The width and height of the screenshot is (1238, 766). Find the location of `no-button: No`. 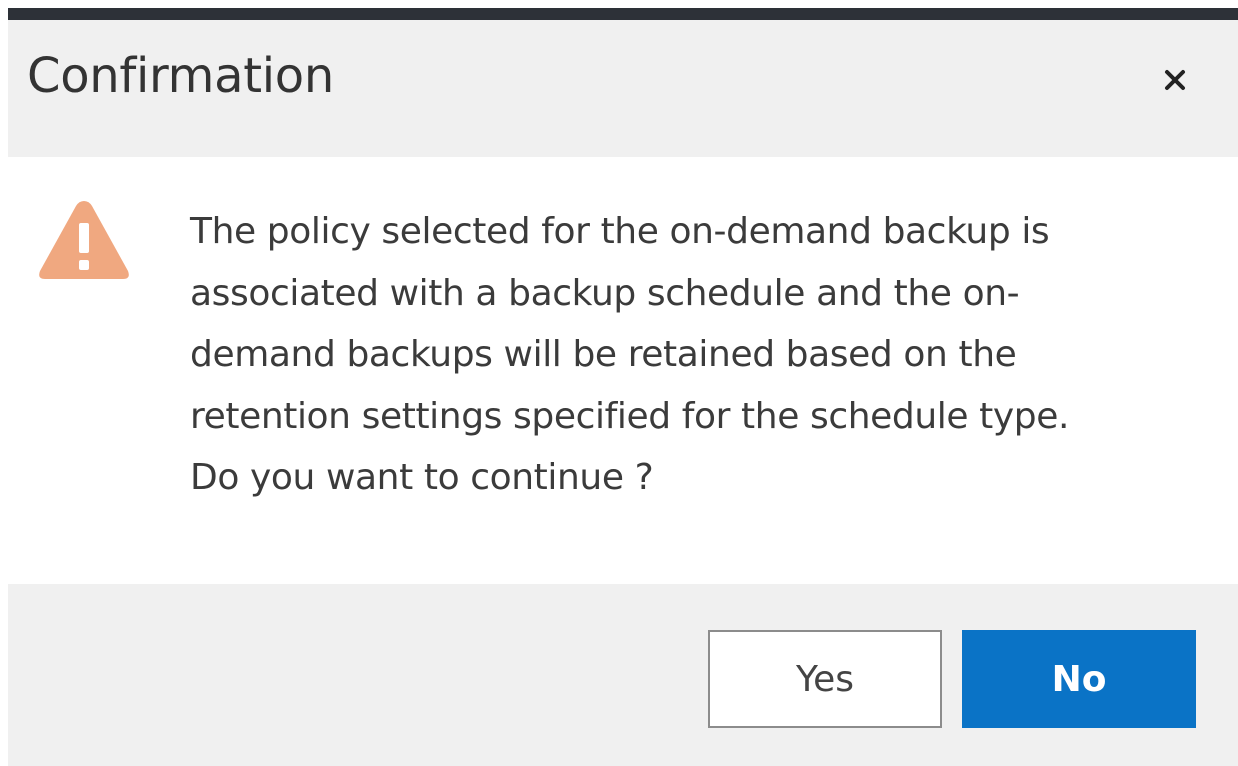

no-button: No is located at coordinates (1079, 679).